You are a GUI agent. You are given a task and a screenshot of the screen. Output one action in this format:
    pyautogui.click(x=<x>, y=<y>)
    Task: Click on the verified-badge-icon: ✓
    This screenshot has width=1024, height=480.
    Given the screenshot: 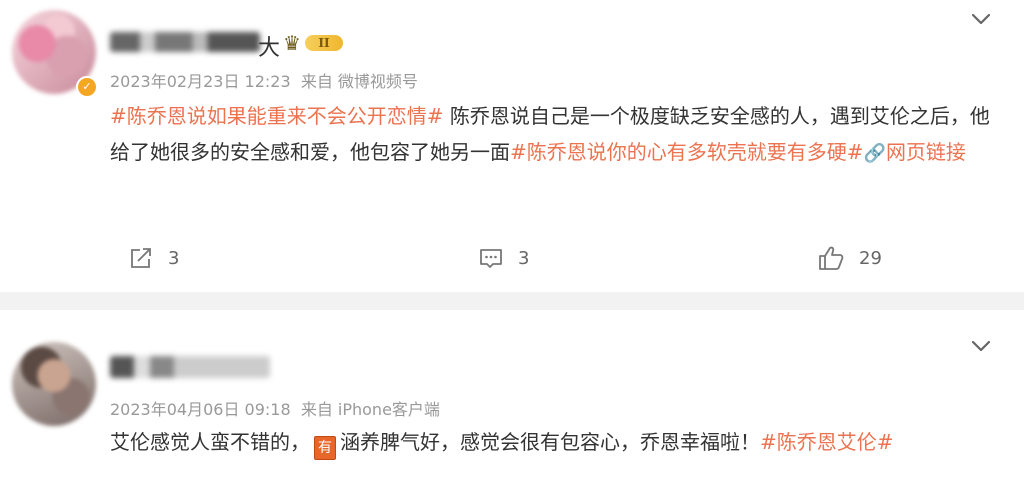 What is the action you would take?
    pyautogui.click(x=87, y=87)
    